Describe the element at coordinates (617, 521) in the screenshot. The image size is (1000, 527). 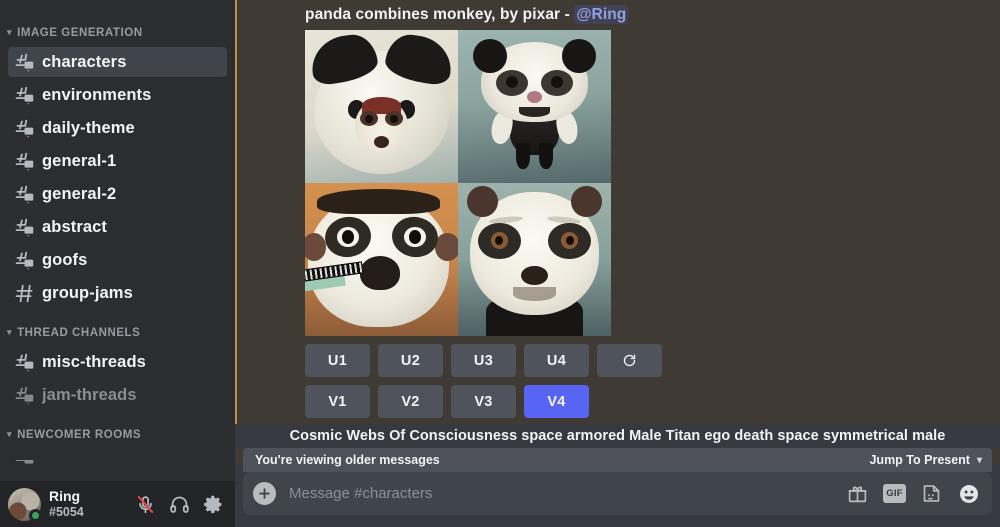
I see `composer-bottom-spacer` at that location.